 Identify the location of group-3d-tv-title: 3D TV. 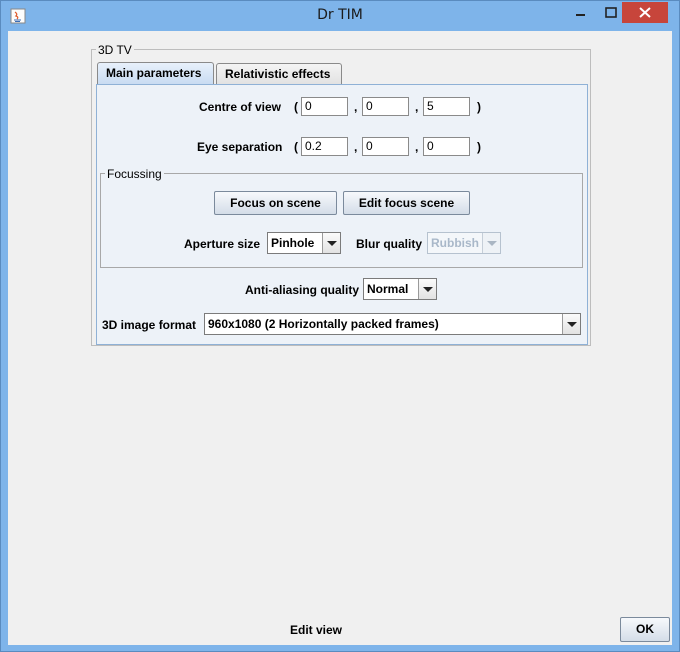
(115, 50).